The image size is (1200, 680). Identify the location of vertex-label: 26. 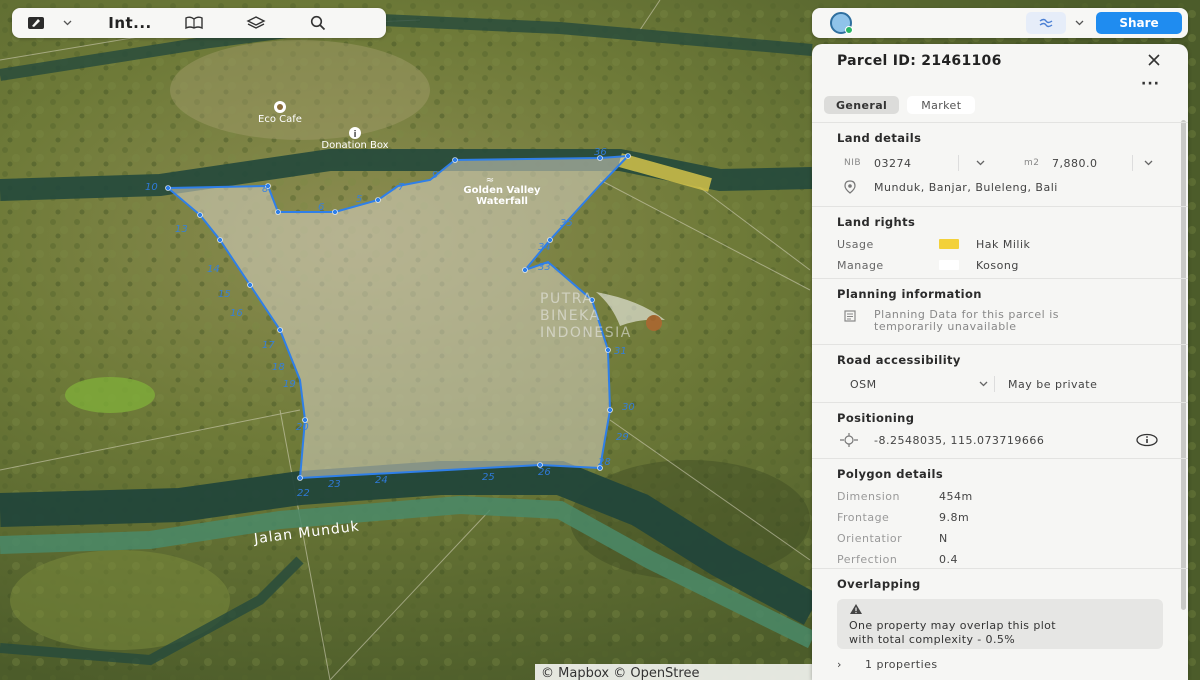
(544, 472).